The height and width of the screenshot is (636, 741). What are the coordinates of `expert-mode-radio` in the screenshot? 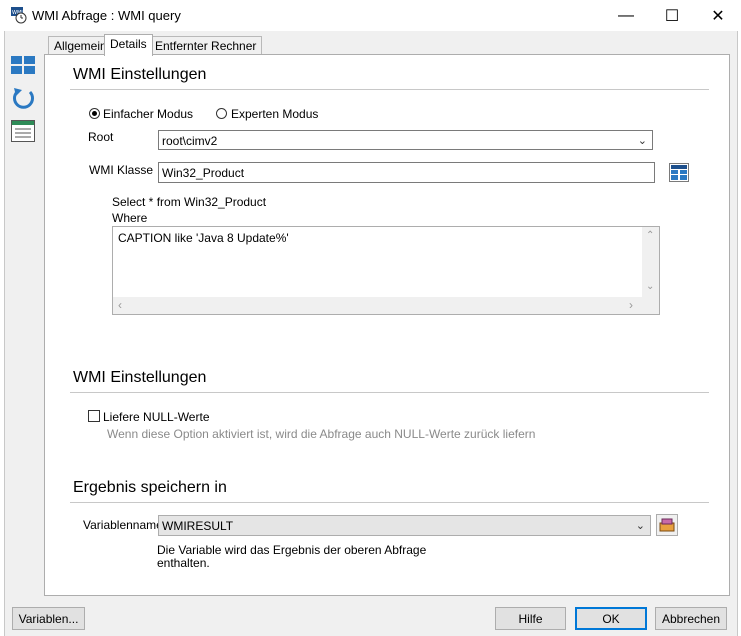 It's located at (221, 113).